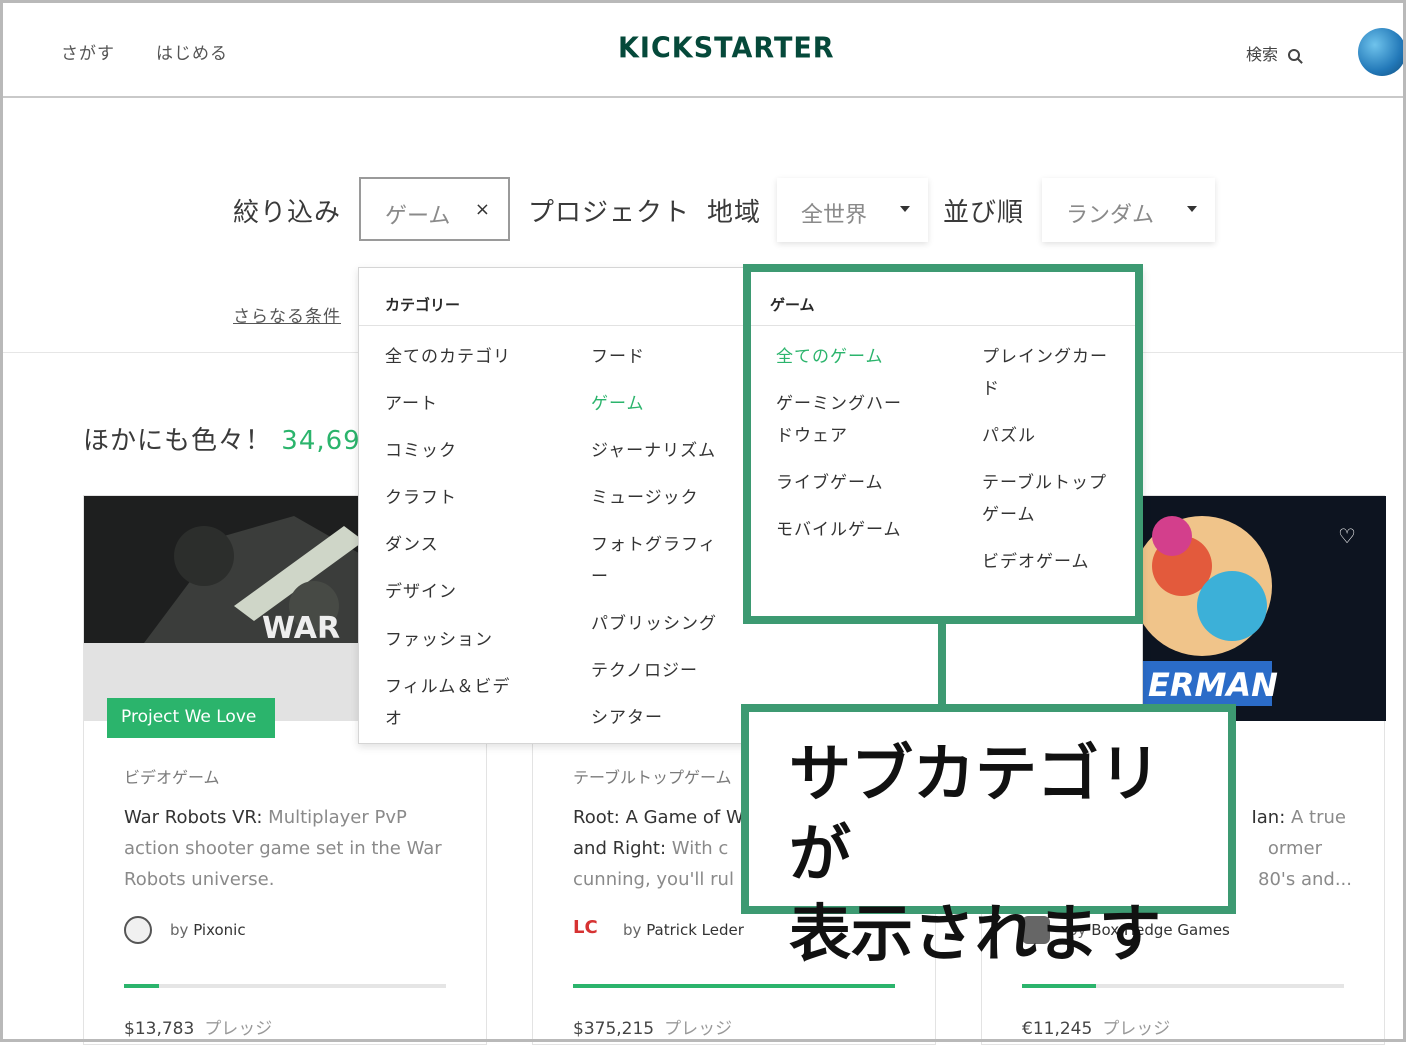  What do you see at coordinates (192, 51) in the screenshot?
I see `nav-start-link: はじめる` at bounding box center [192, 51].